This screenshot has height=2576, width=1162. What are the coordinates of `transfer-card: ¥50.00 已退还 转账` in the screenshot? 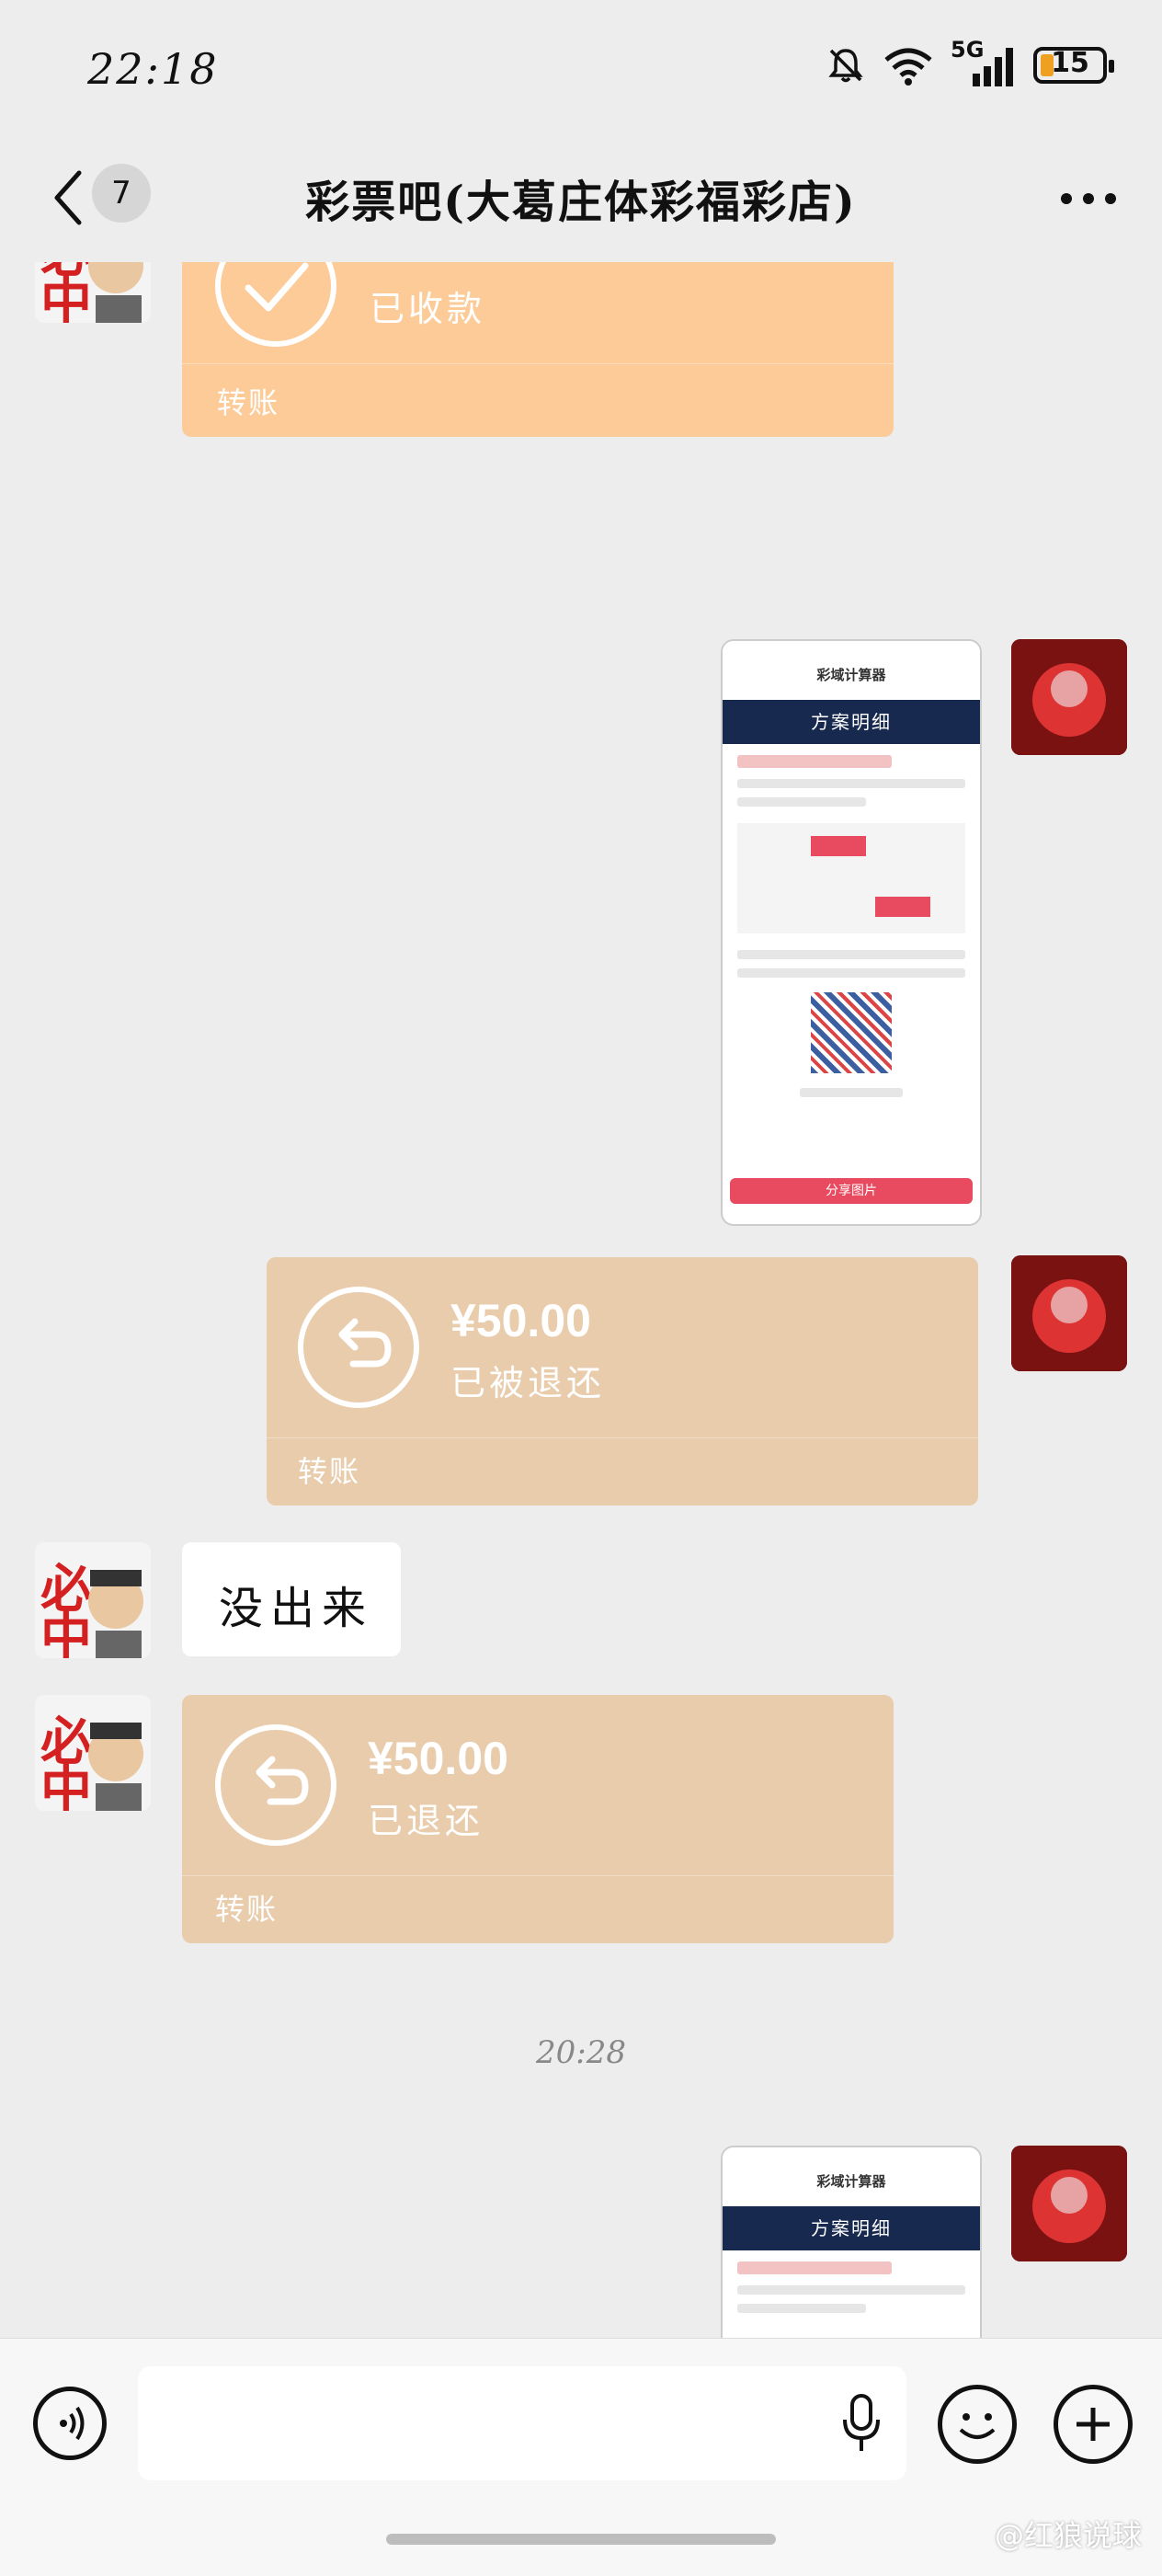 It's located at (538, 1819).